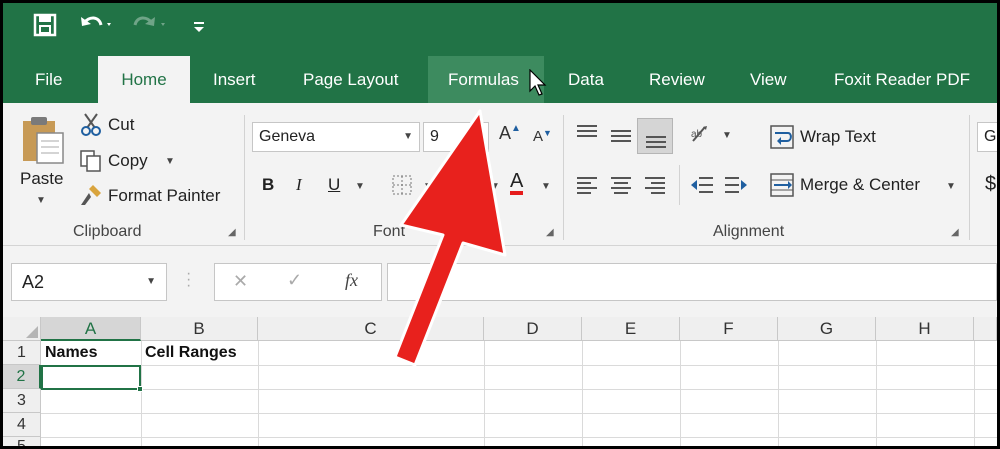 This screenshot has height=449, width=1000. Describe the element at coordinates (538, 82) in the screenshot. I see `mouse-cursor-icon` at that location.